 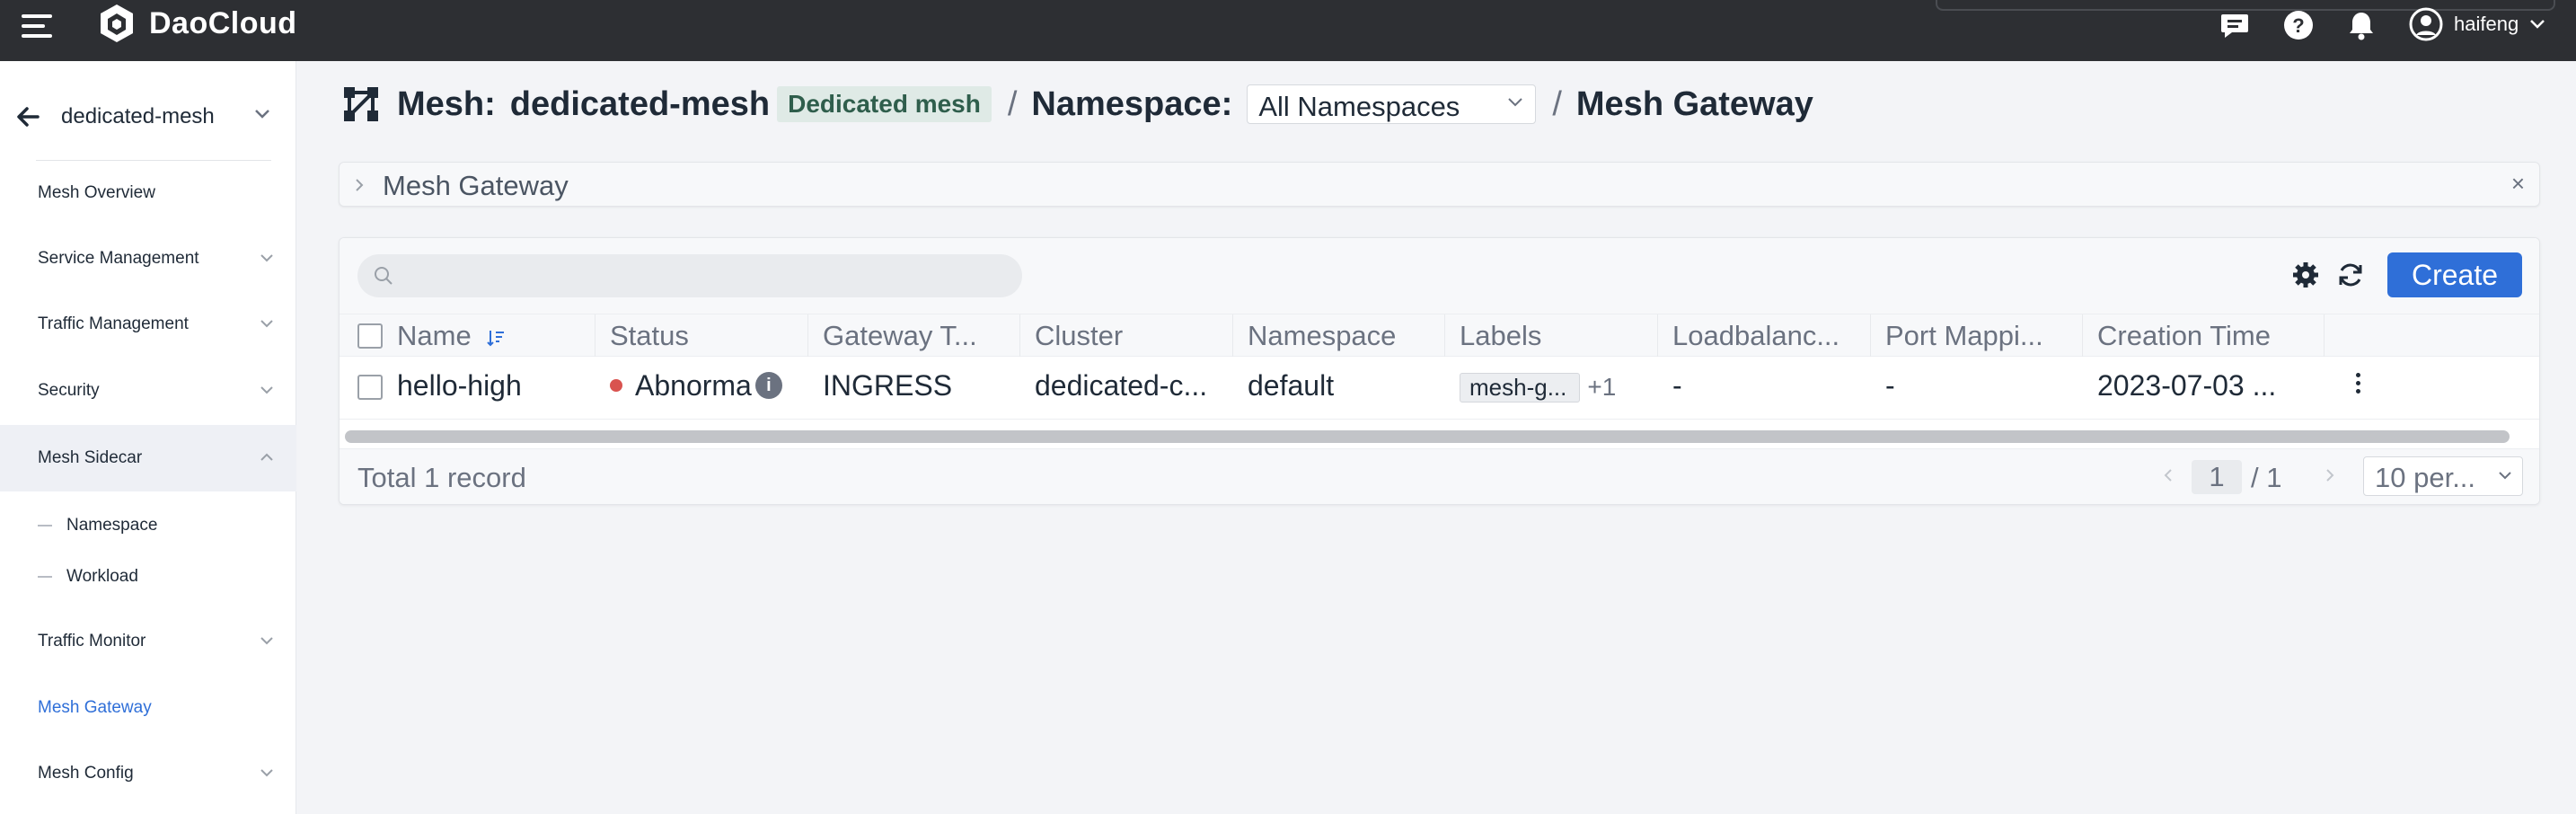 What do you see at coordinates (1427, 436) in the screenshot?
I see `horizontal-scrollbar` at bounding box center [1427, 436].